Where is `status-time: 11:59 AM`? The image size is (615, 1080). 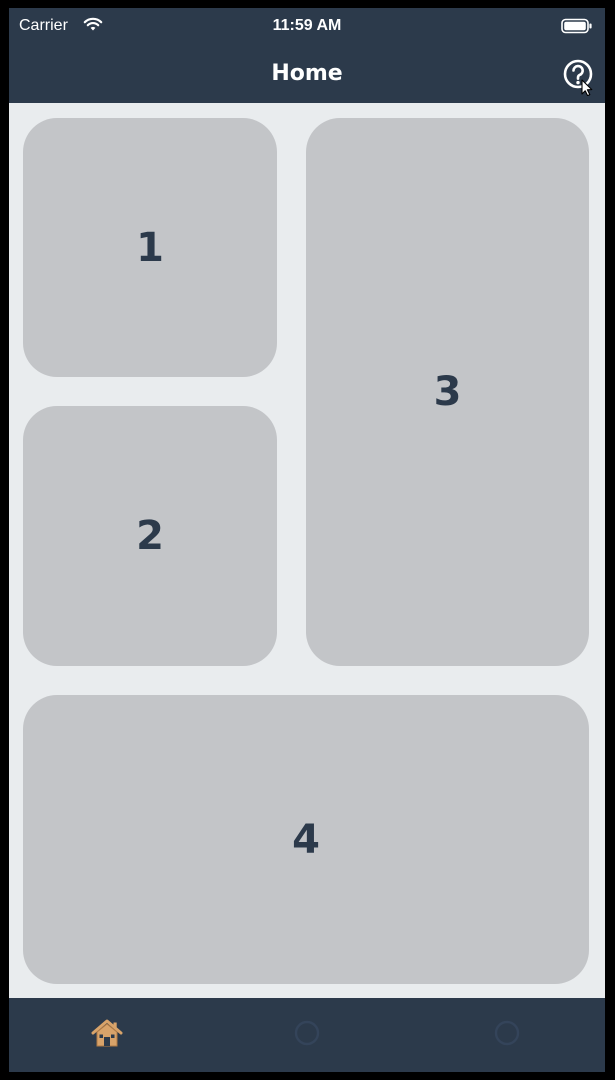 status-time: 11:59 AM is located at coordinates (307, 25).